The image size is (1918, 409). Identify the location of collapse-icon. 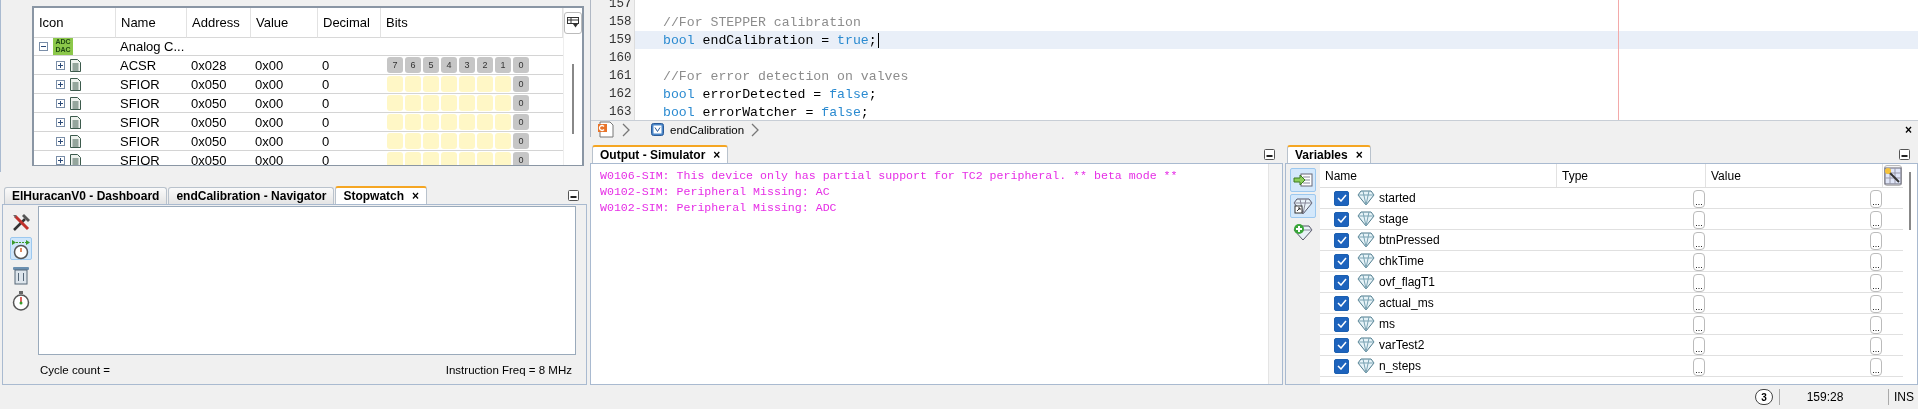
(43, 46).